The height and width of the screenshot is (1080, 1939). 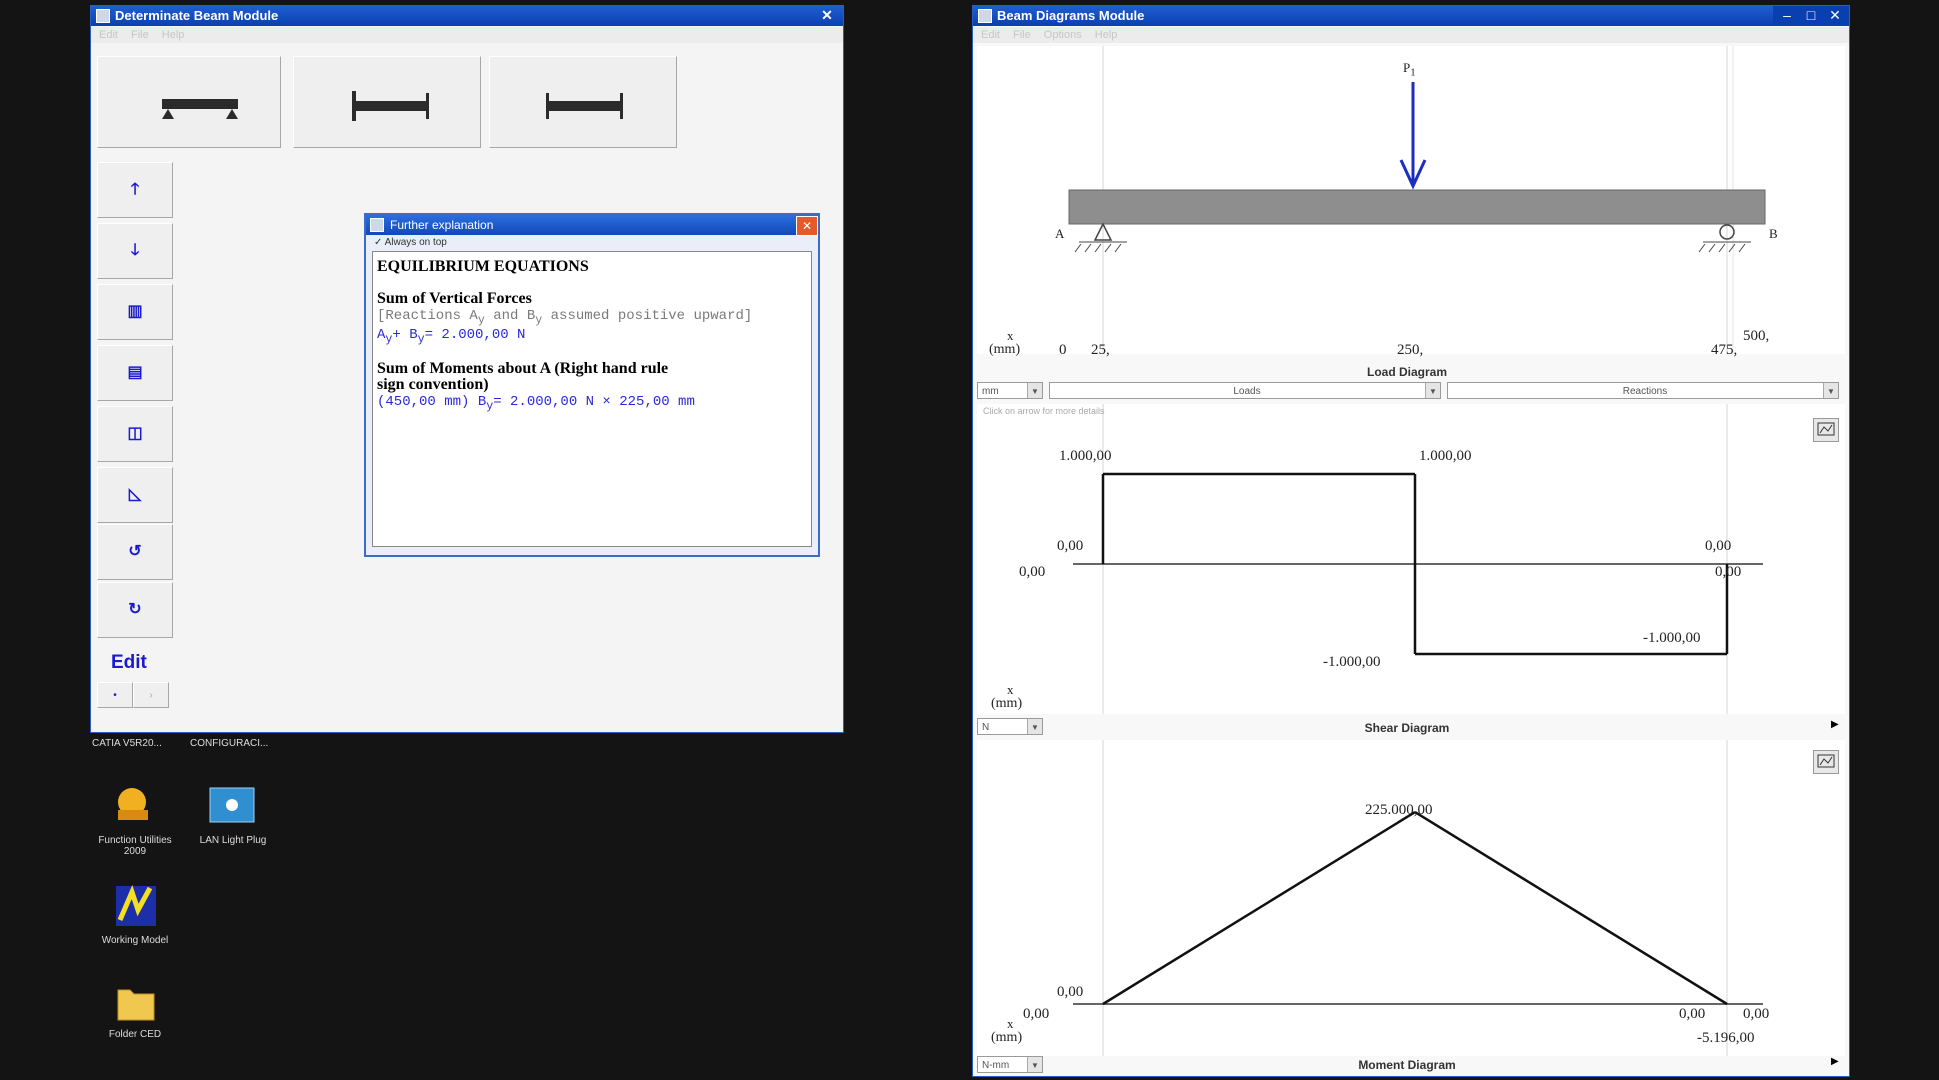 I want to click on tick-25: 25,, so click(x=1100, y=350).